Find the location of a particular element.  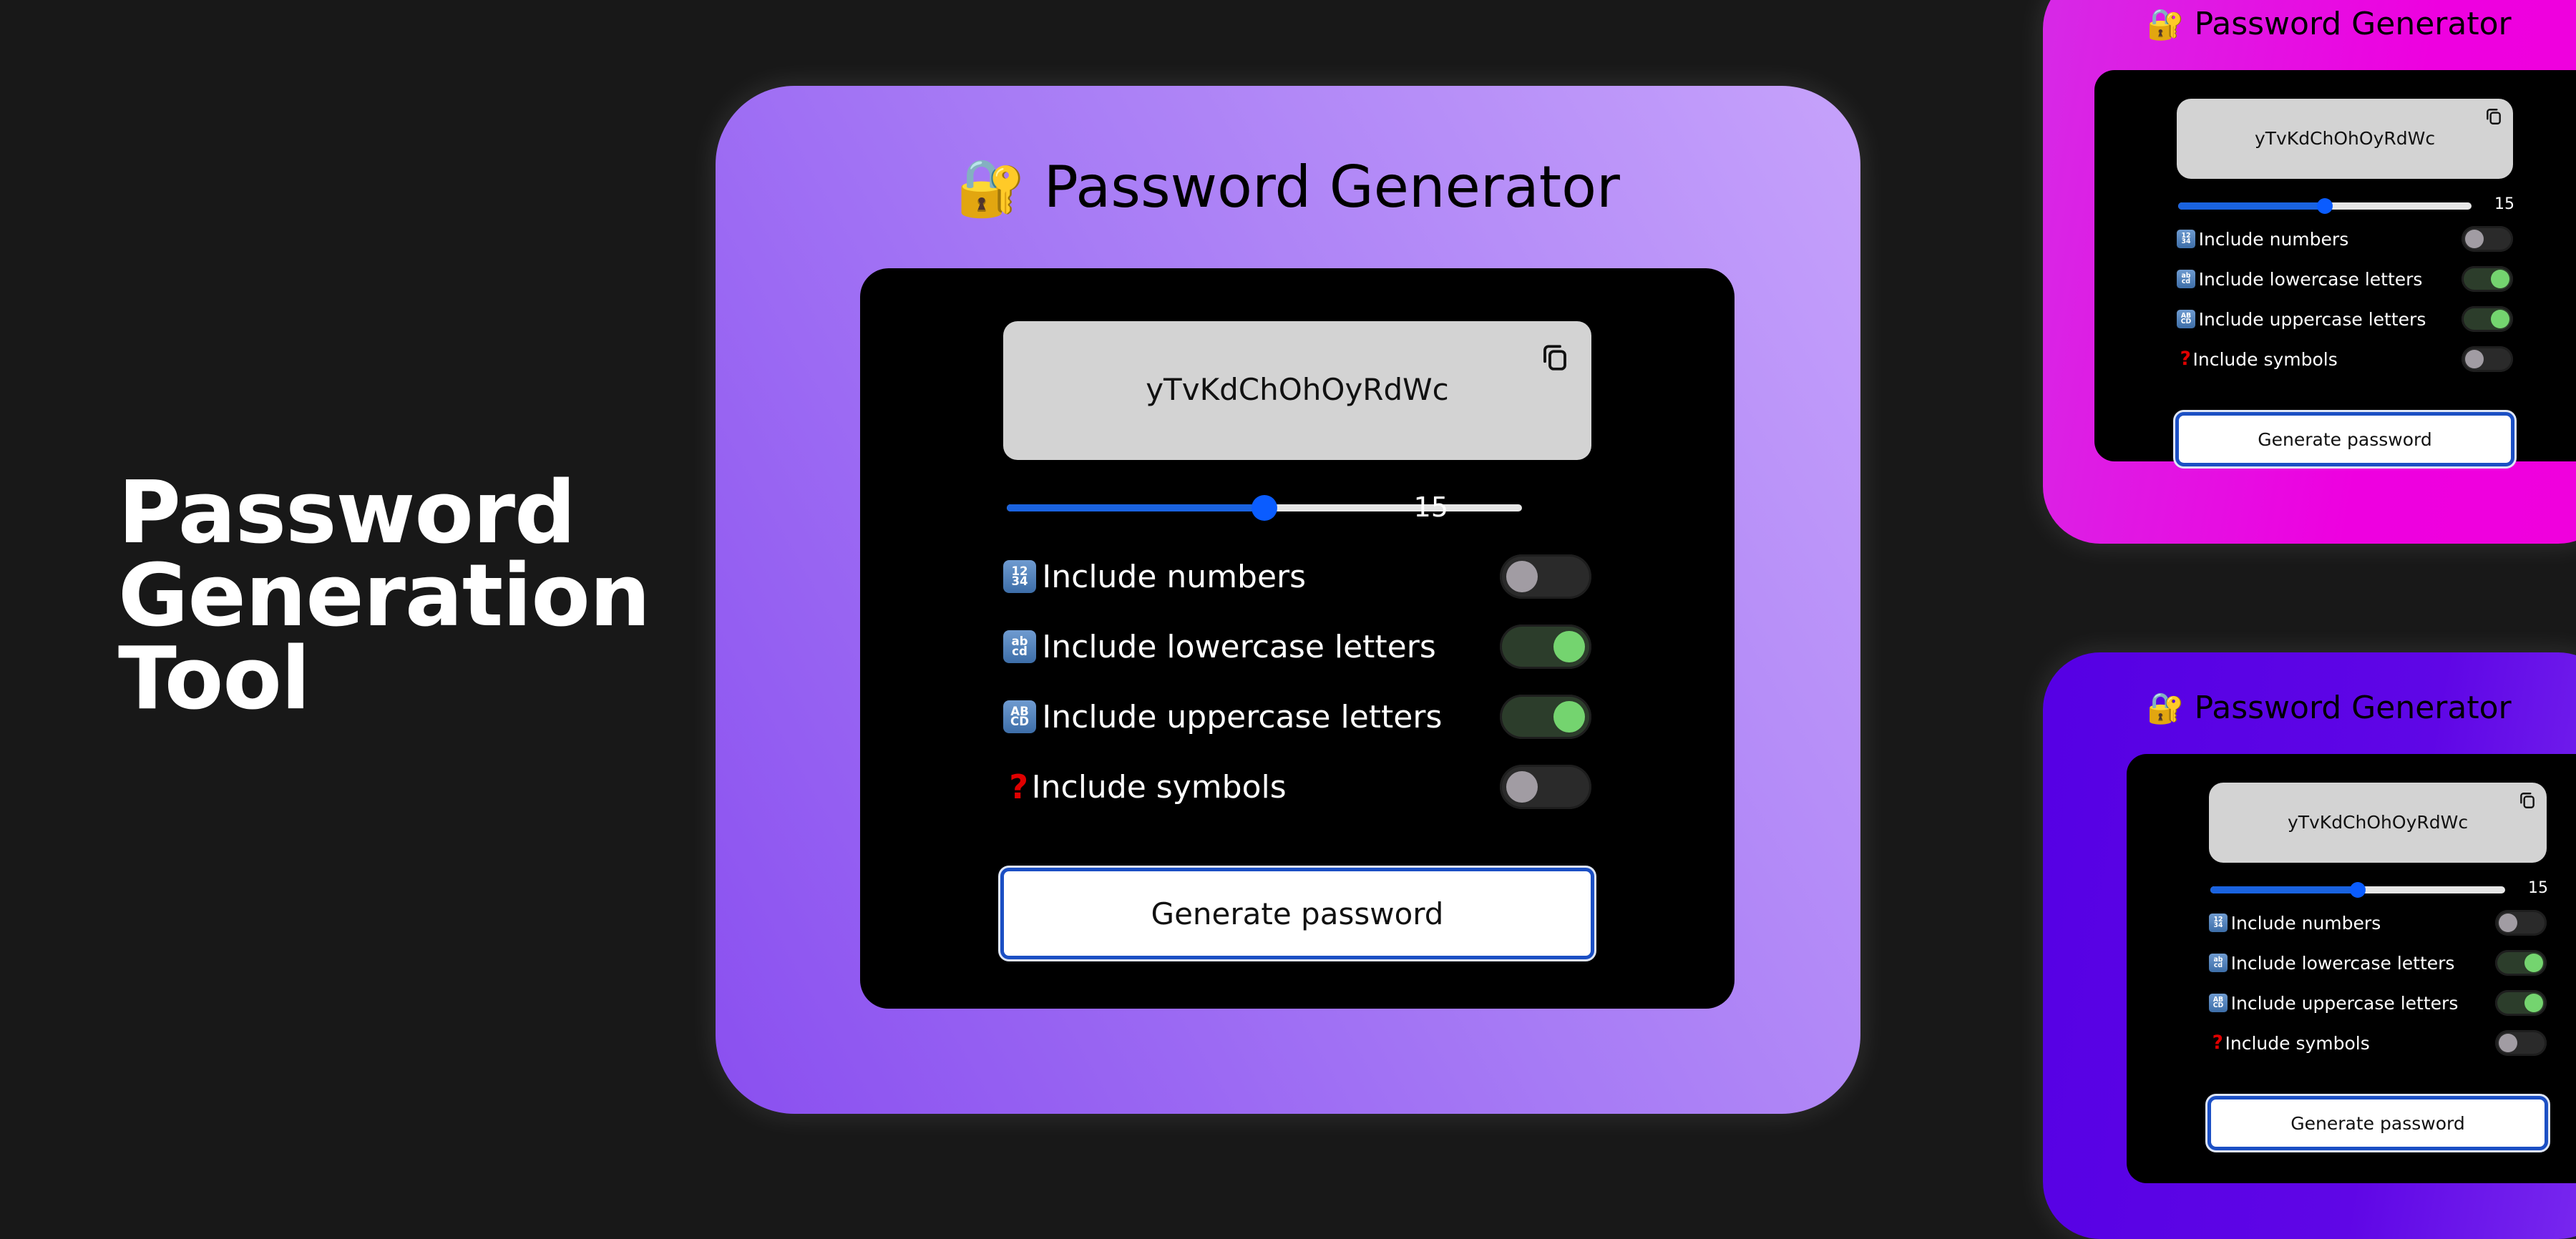

option-label: ? Include symbols is located at coordinates (2257, 359).